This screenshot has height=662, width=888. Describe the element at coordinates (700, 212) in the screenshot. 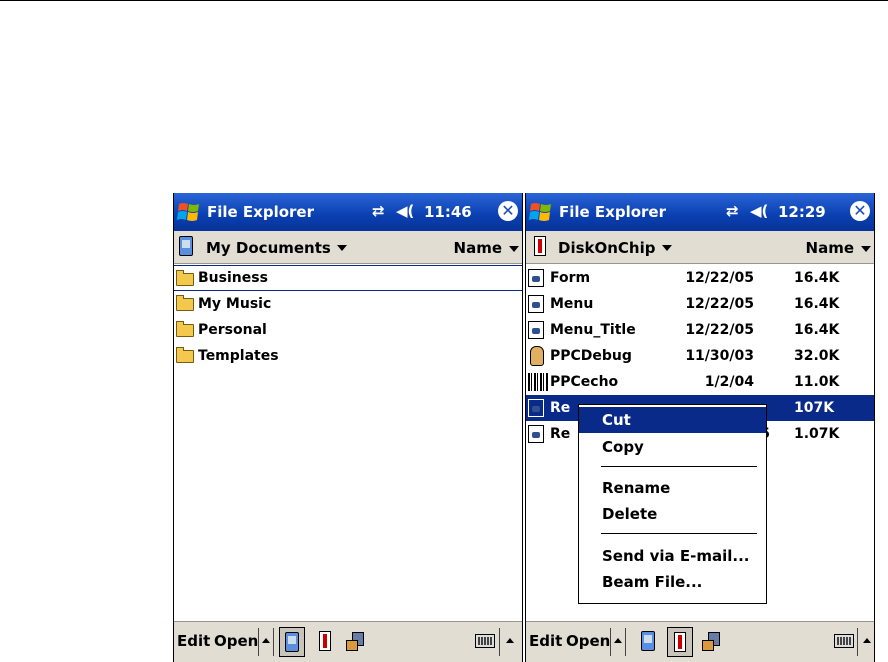

I see `title-bar: File Explorer ⇄ ◀︎( 12:29 ✕` at that location.